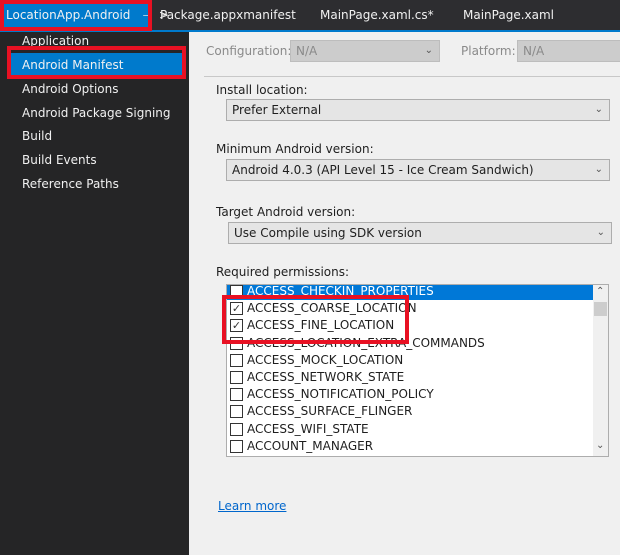 The width and height of the screenshot is (620, 555). Describe the element at coordinates (600, 445) in the screenshot. I see `scroll-down-icon: ⌄` at that location.